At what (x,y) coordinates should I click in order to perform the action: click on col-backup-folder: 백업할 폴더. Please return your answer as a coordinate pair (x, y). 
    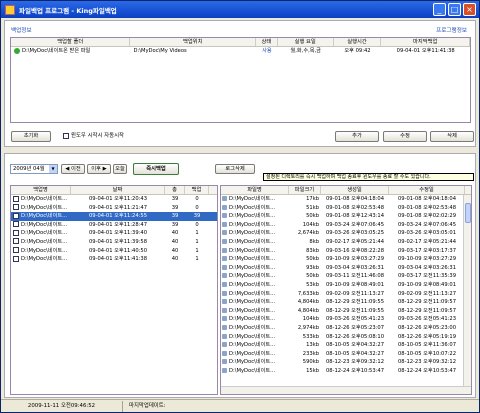
    Looking at the image, I should click on (71, 42).